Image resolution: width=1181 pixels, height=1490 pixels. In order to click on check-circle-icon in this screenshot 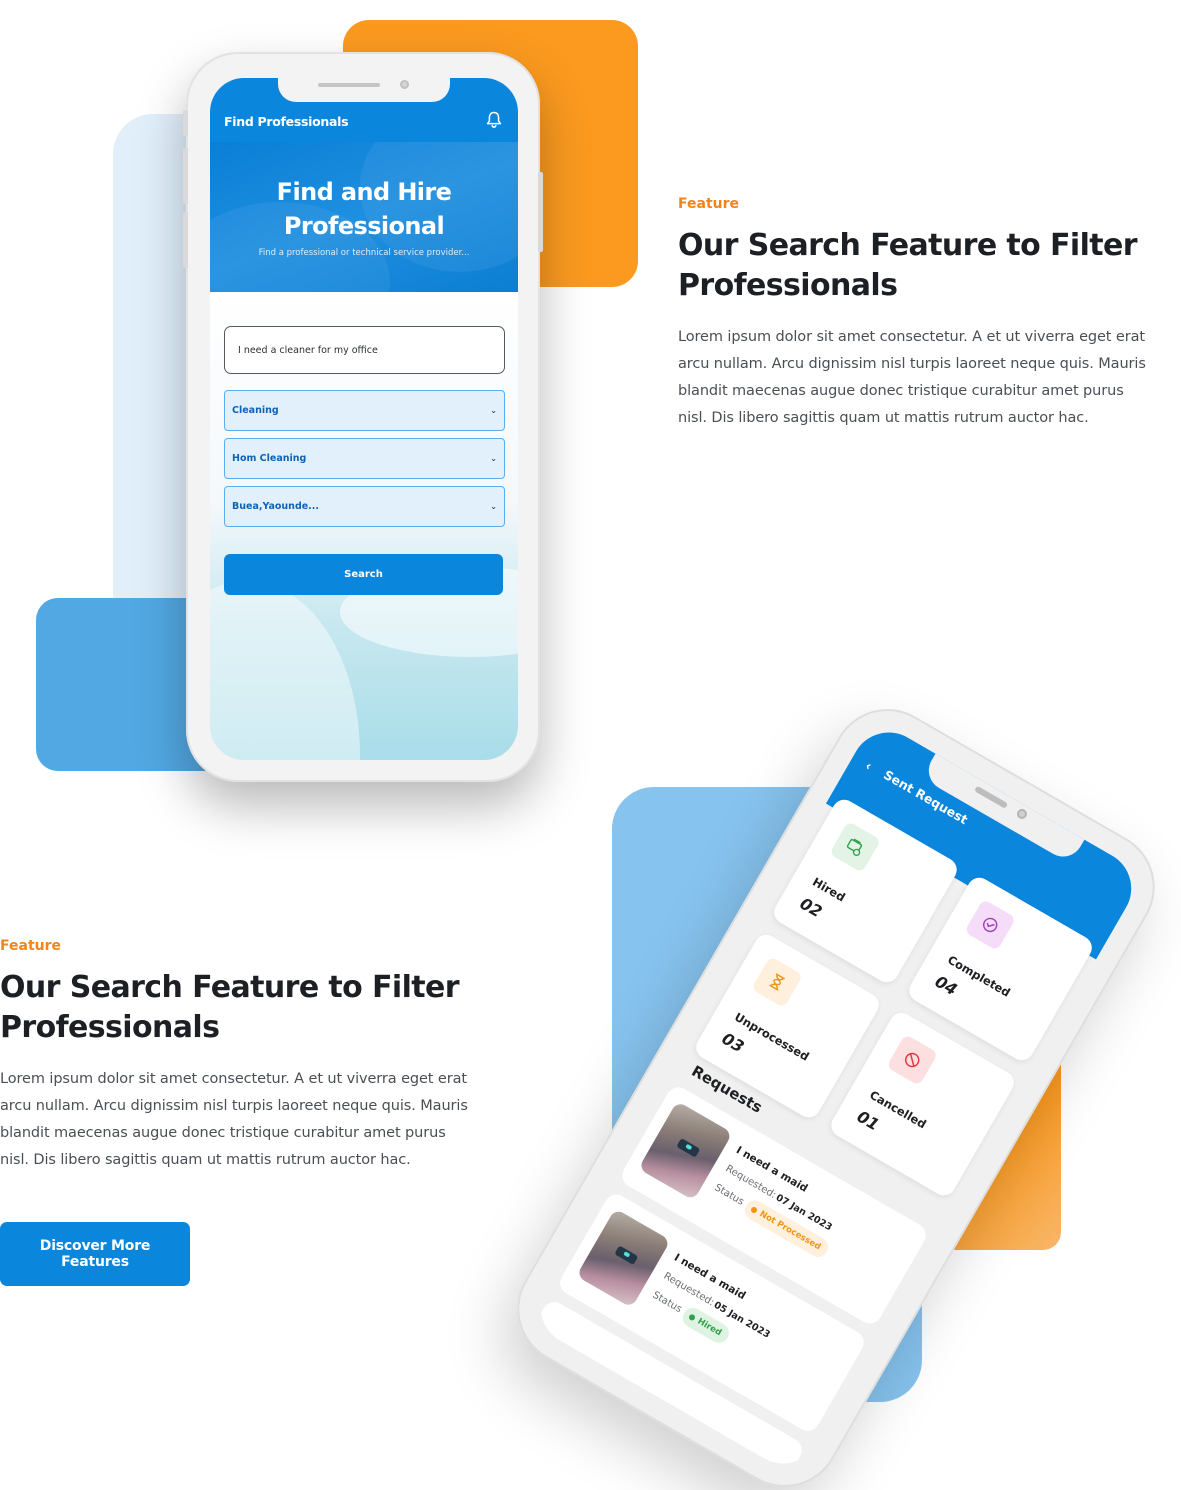, I will do `click(990, 924)`.